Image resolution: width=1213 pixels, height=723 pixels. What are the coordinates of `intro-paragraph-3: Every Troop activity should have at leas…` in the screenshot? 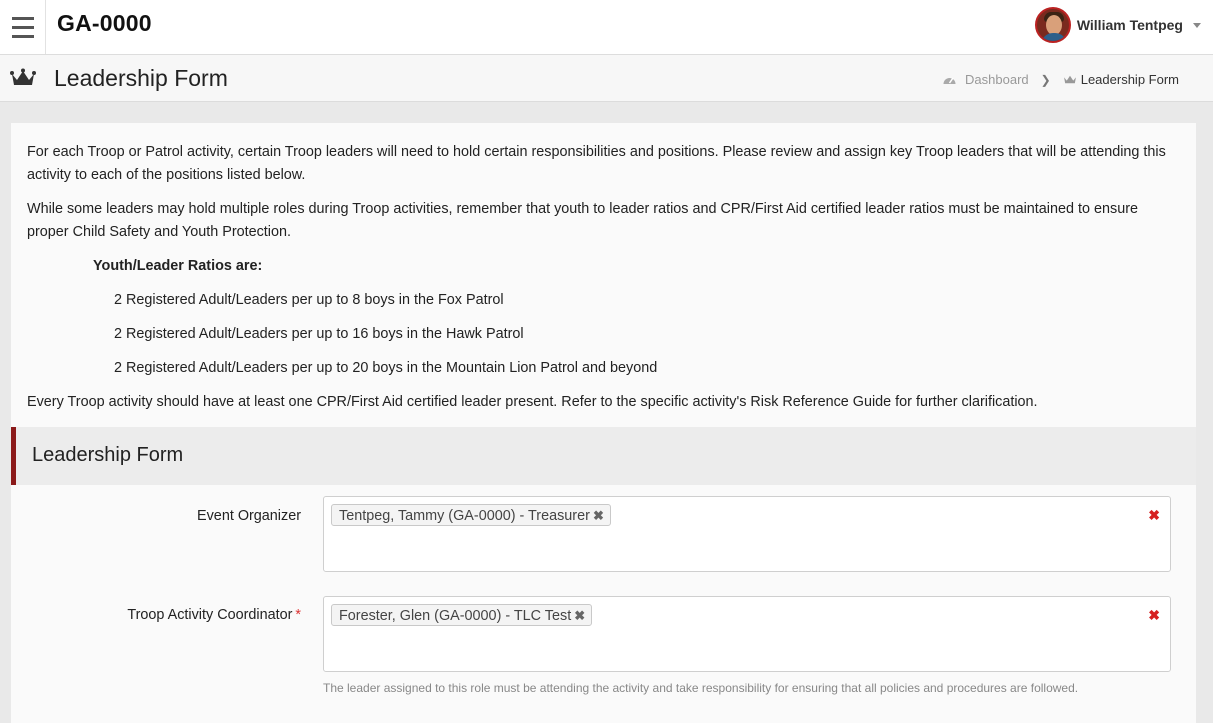 It's located at (532, 402).